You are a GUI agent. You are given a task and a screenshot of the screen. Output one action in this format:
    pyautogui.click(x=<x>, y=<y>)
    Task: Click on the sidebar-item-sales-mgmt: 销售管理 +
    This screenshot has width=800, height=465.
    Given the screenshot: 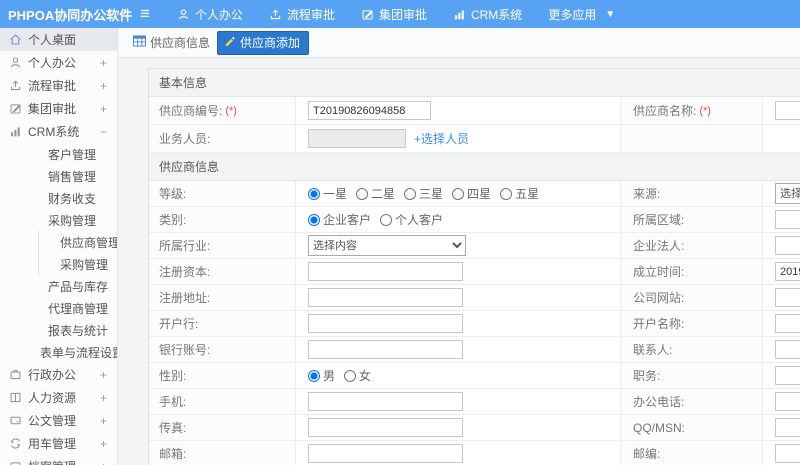 What is the action you would take?
    pyautogui.click(x=58, y=176)
    